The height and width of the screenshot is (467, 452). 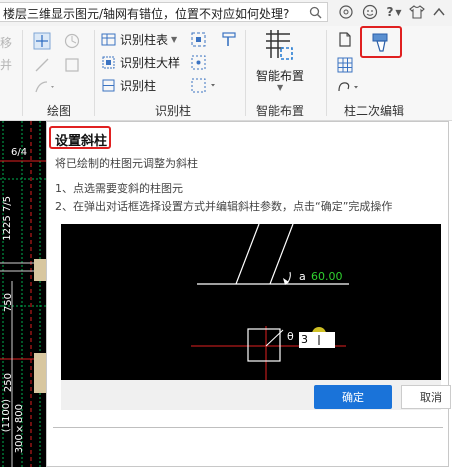 I want to click on rotate-point-icon, so click(x=72, y=41).